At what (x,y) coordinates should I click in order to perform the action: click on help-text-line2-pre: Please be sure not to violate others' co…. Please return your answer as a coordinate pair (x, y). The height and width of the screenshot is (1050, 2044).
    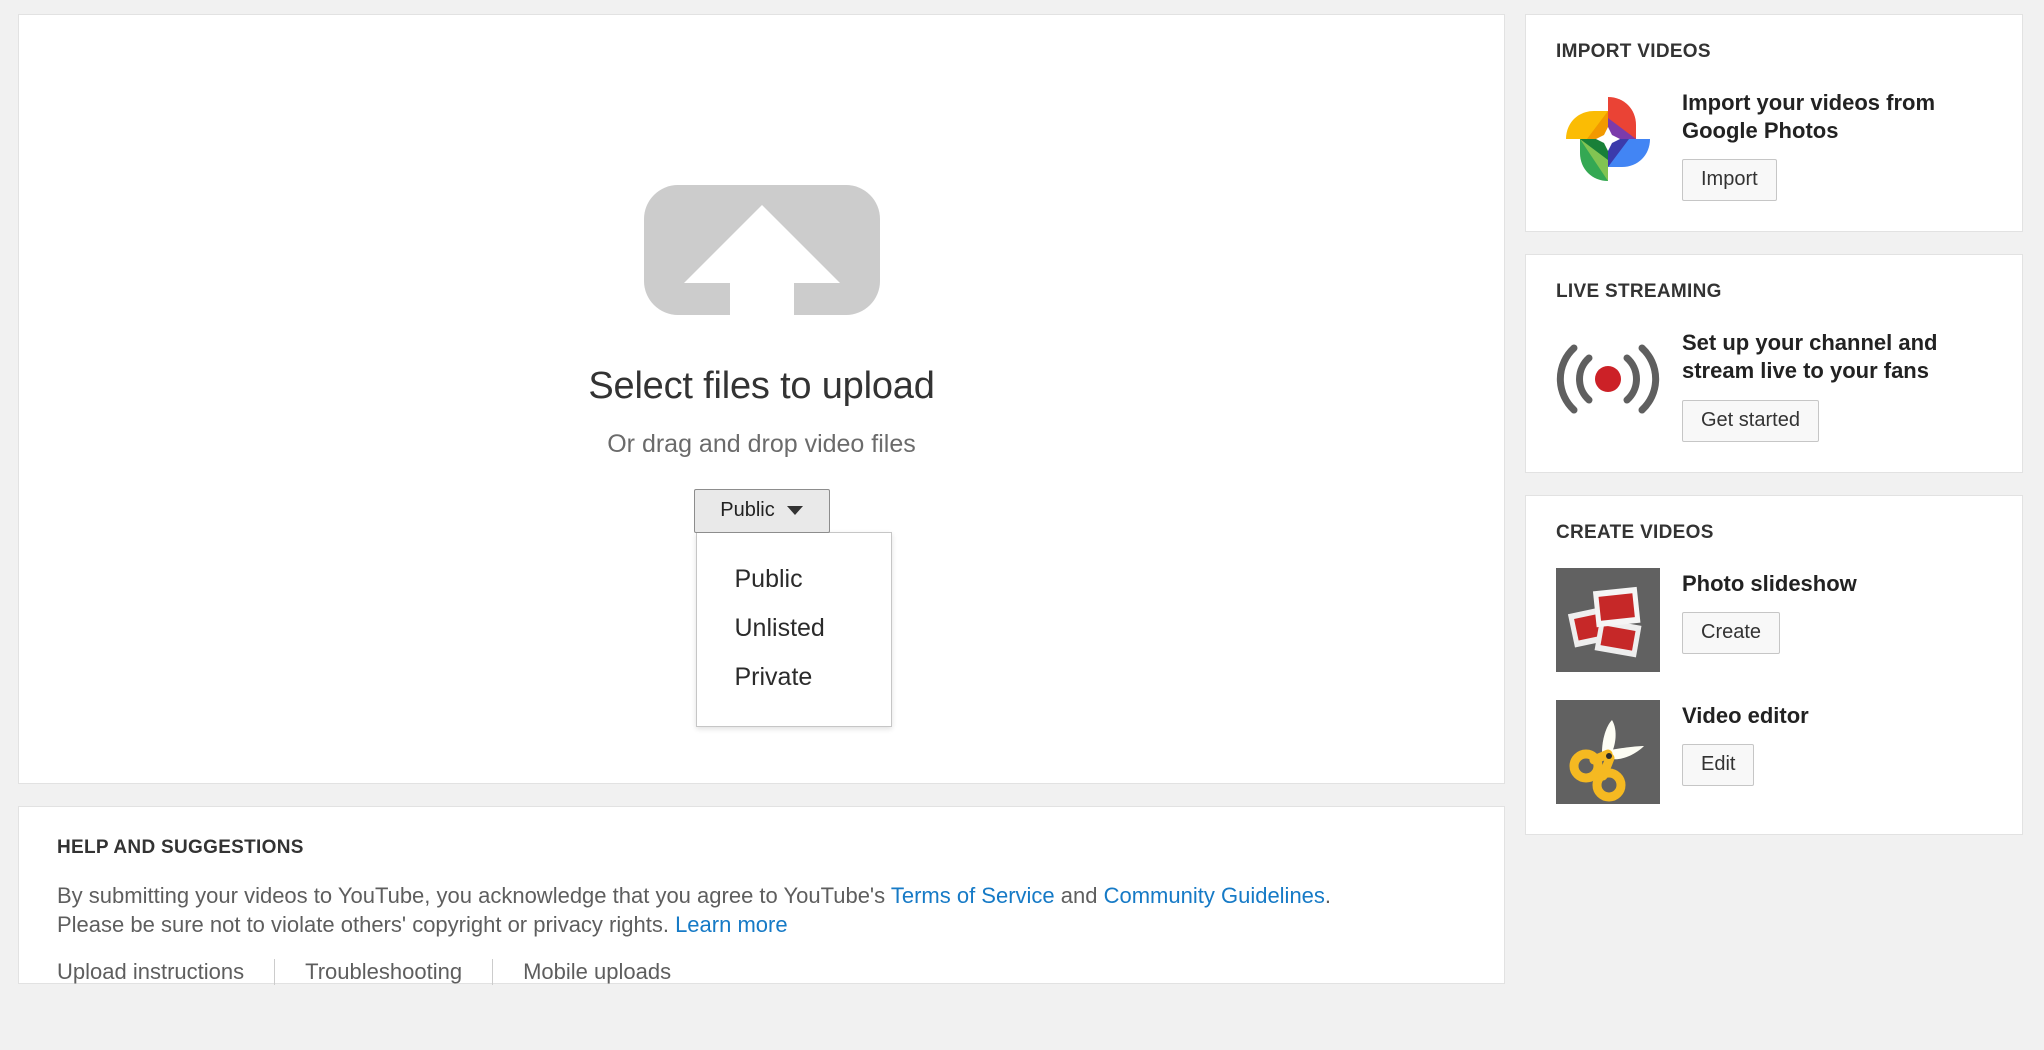
    Looking at the image, I should click on (366, 925).